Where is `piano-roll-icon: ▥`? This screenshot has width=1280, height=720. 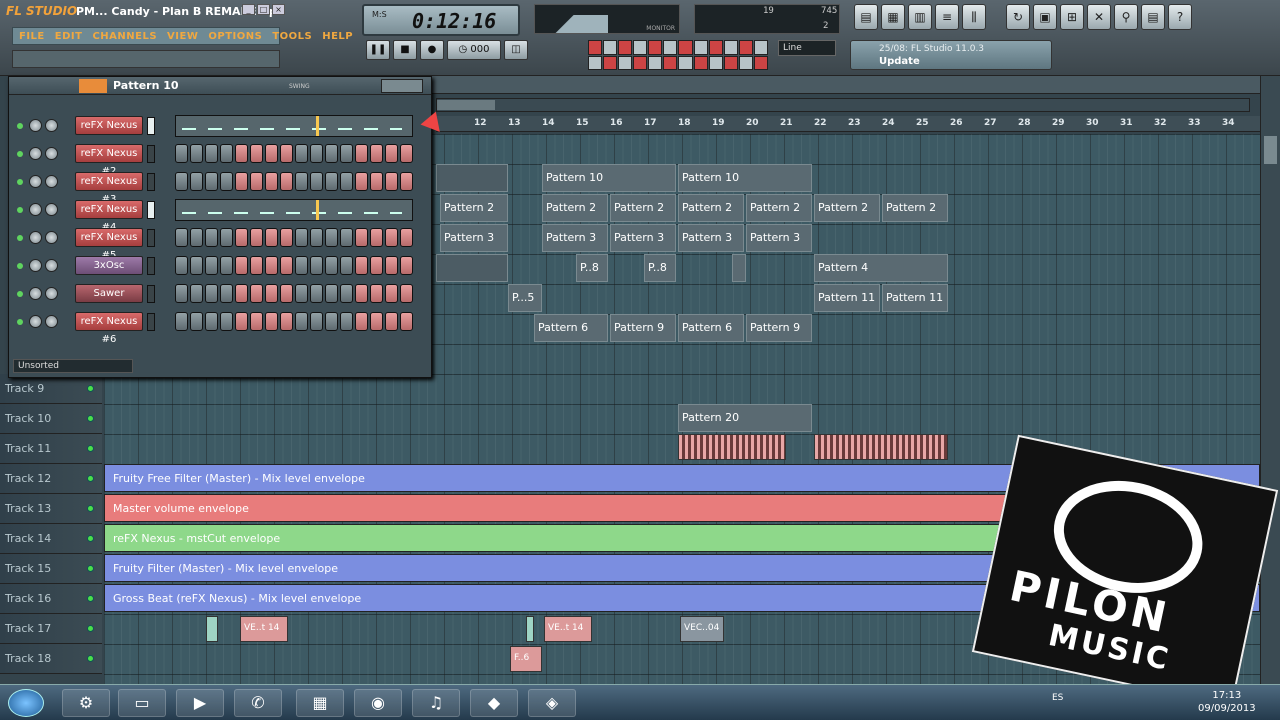
piano-roll-icon: ▥ is located at coordinates (920, 17).